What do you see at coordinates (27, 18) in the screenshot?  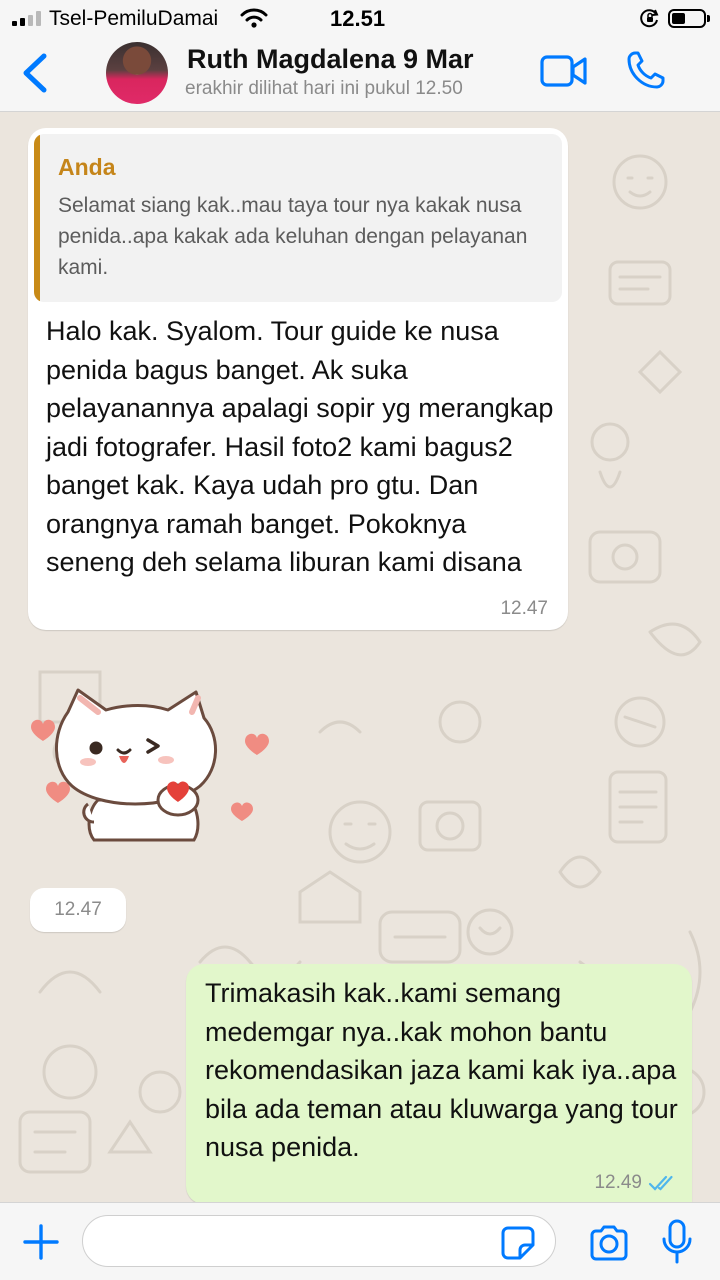 I see `signal-strength-icon` at bounding box center [27, 18].